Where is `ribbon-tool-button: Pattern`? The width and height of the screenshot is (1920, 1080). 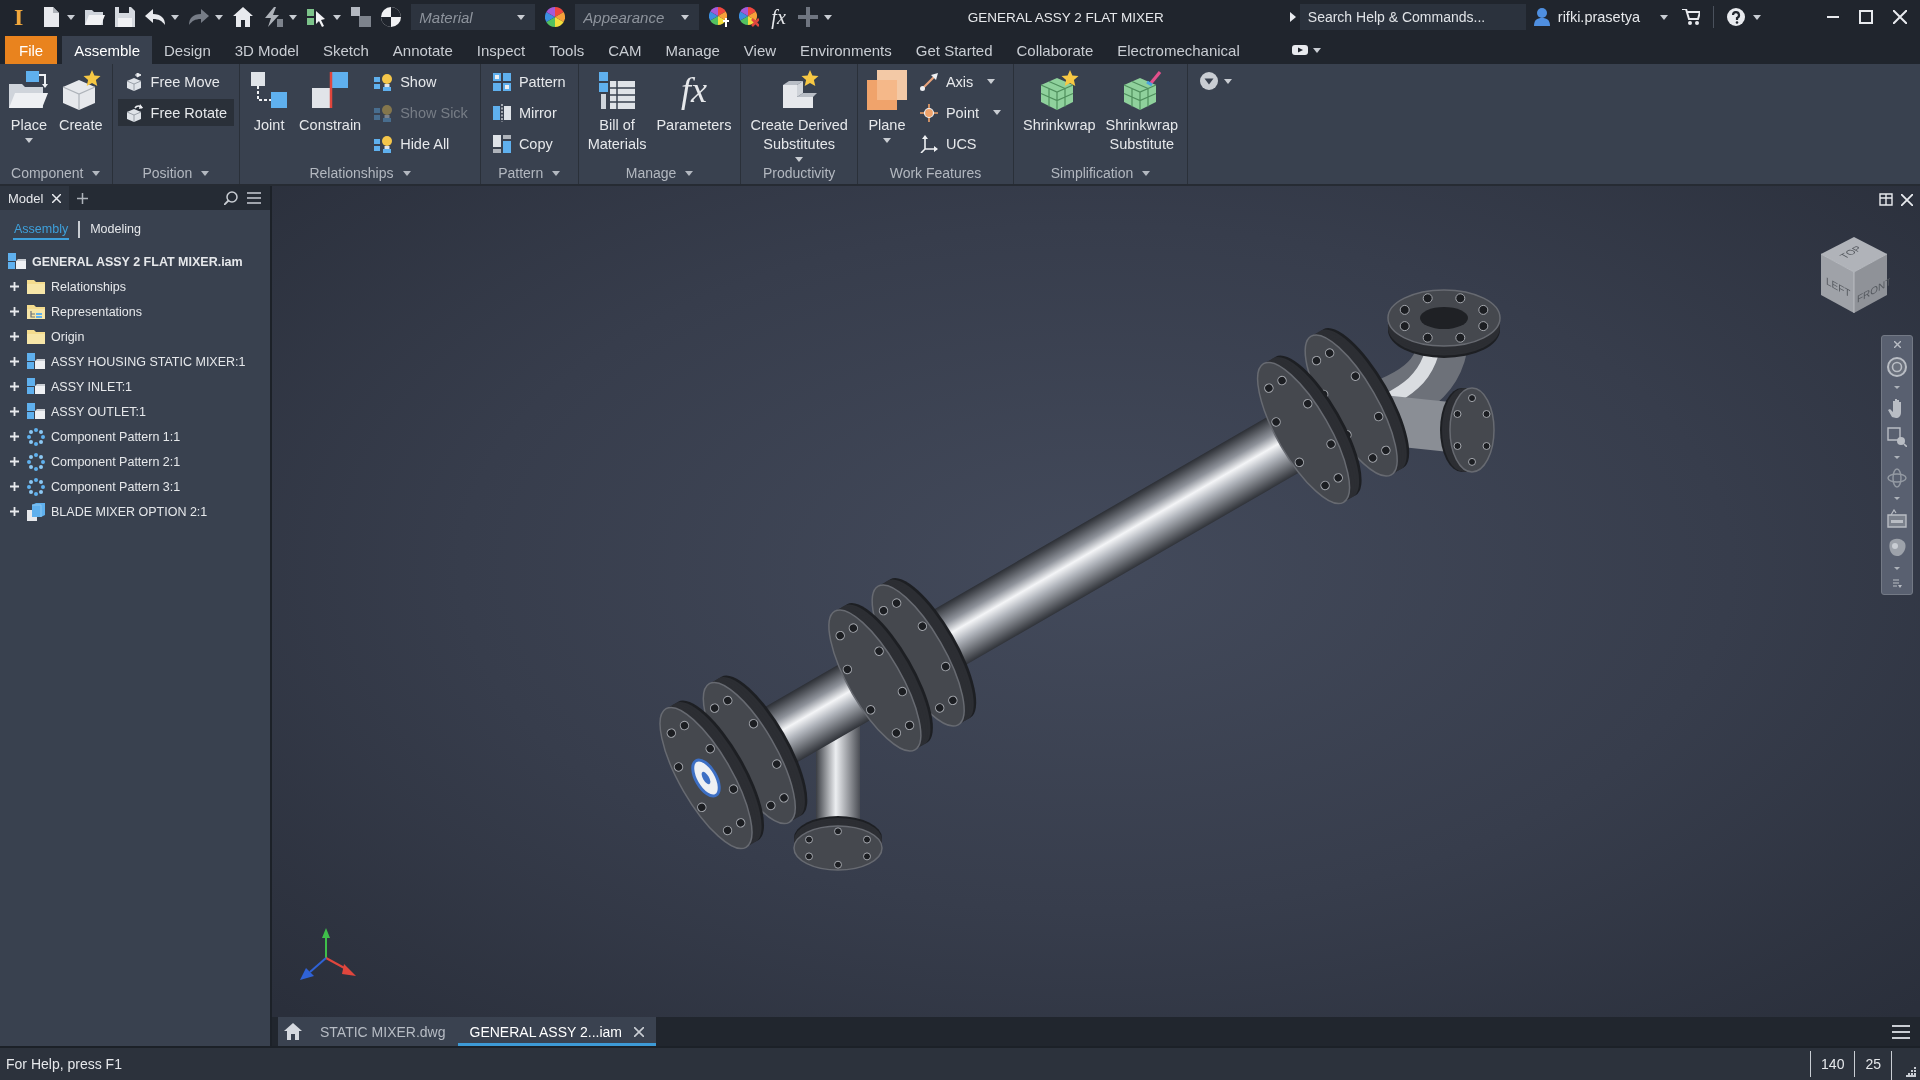 ribbon-tool-button: Pattern is located at coordinates (529, 81).